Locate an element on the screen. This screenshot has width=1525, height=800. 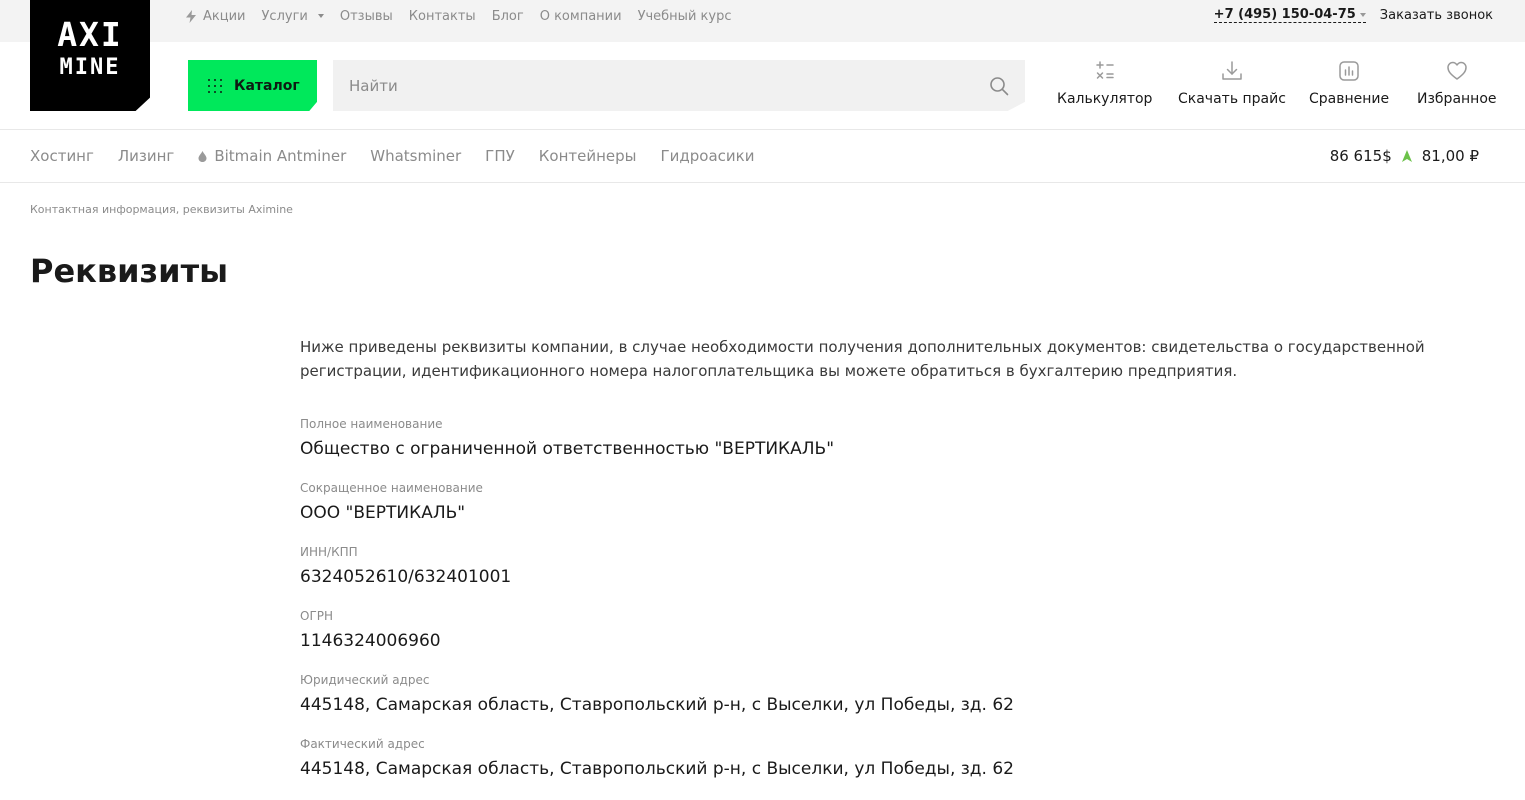
top-link-contacts: Контакты is located at coordinates (442, 16).